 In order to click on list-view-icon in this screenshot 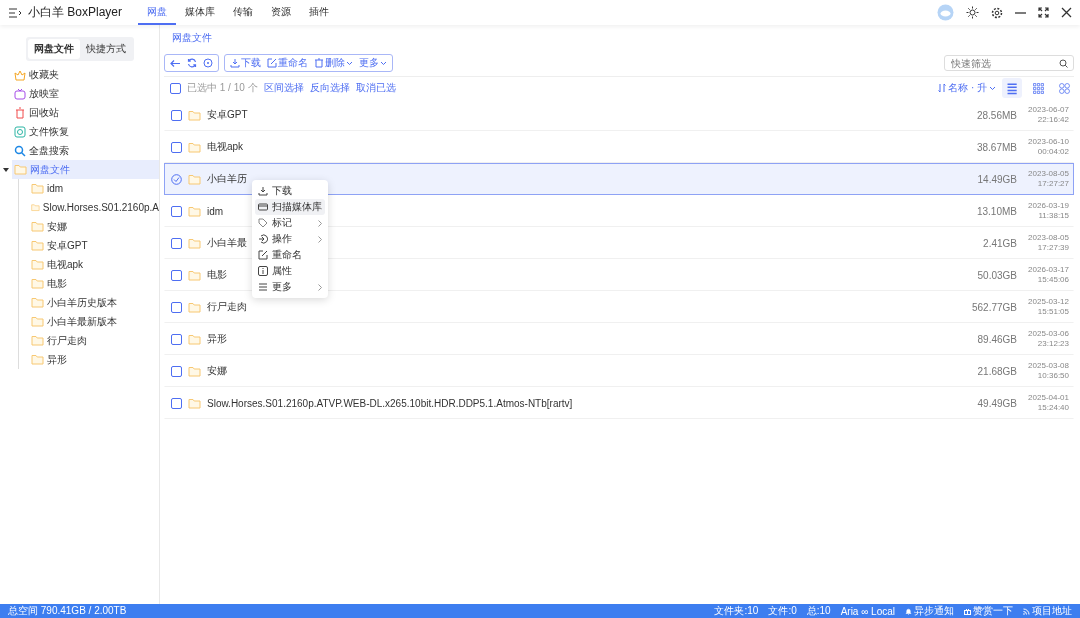, I will do `click(1012, 88)`.